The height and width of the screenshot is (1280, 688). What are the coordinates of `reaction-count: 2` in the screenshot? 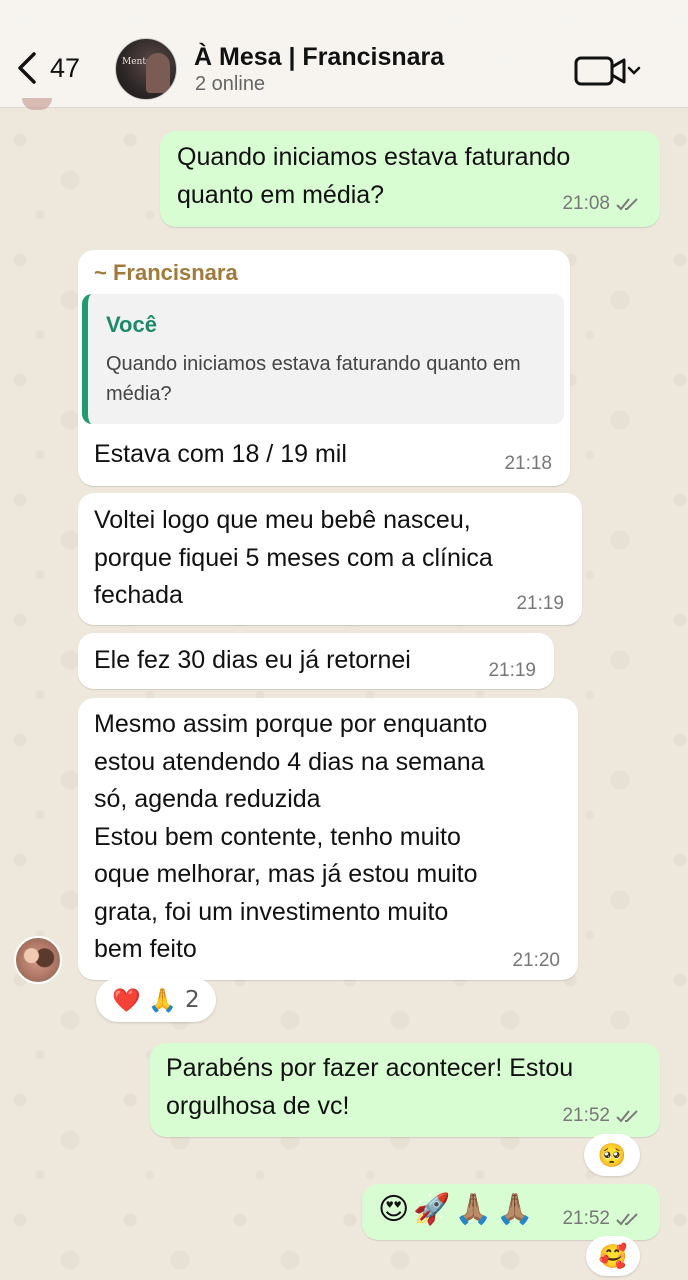 It's located at (192, 1000).